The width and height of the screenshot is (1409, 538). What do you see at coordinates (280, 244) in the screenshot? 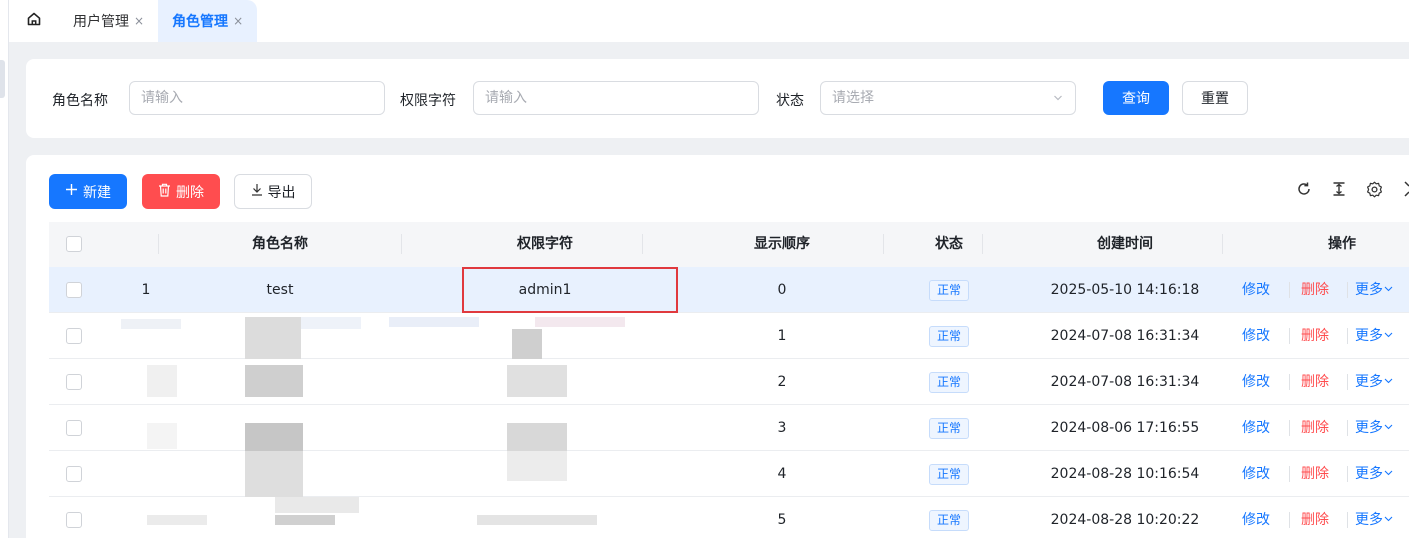
I see `column-header-role-name: 角色名称` at bounding box center [280, 244].